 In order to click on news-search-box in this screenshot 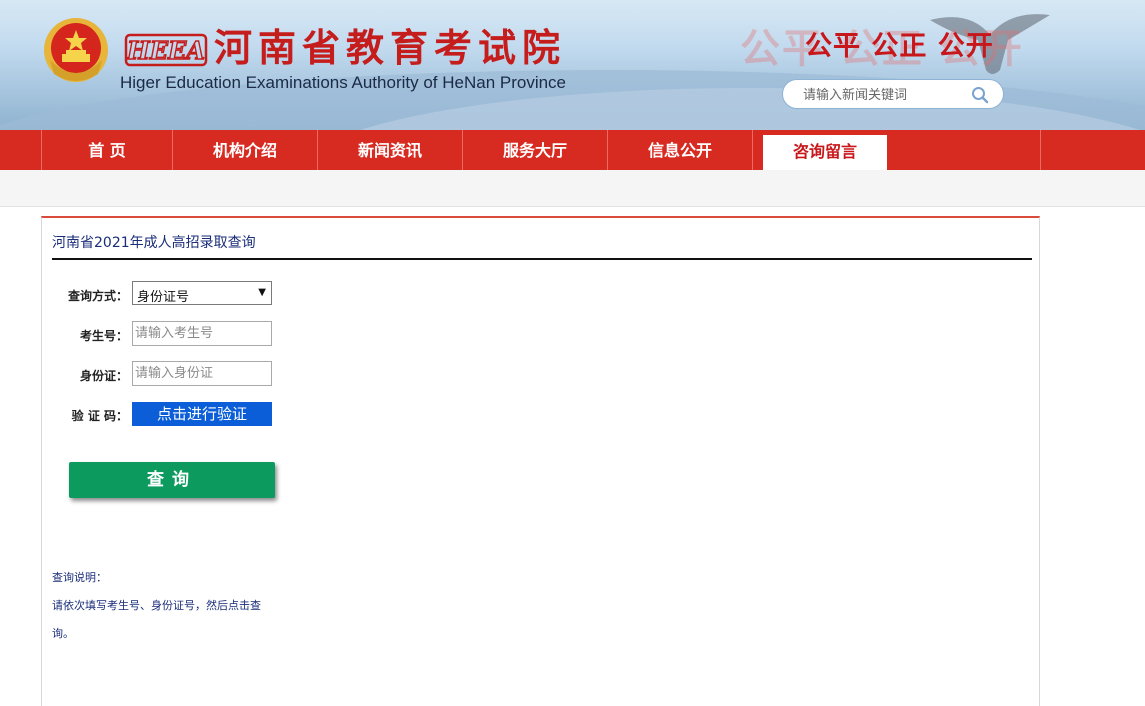, I will do `click(893, 94)`.